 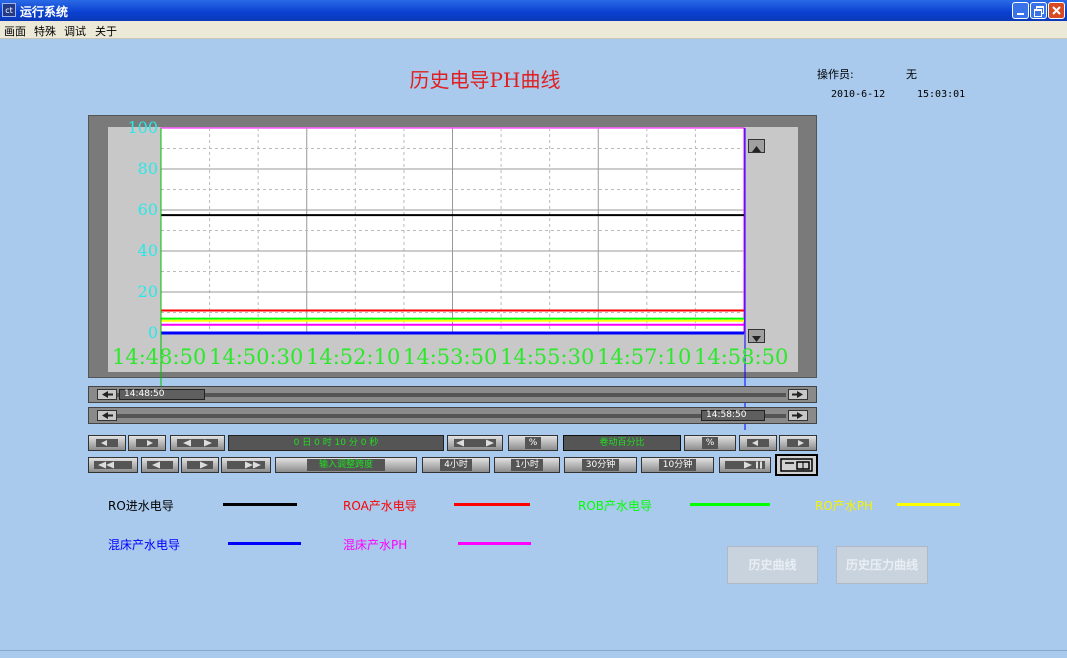 What do you see at coordinates (485, 80) in the screenshot?
I see `page-title: 历史电导PH曲线` at bounding box center [485, 80].